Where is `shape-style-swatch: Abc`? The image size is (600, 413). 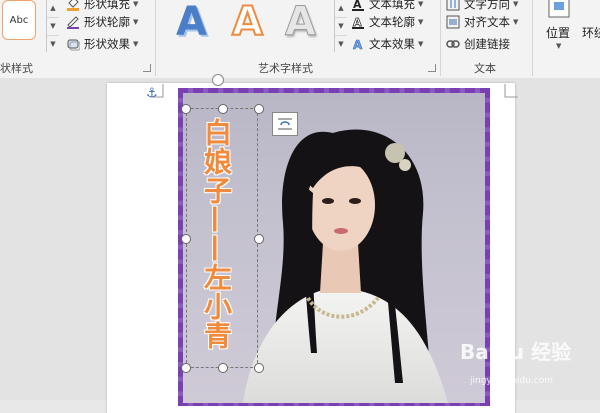 shape-style-swatch: Abc is located at coordinates (19, 20).